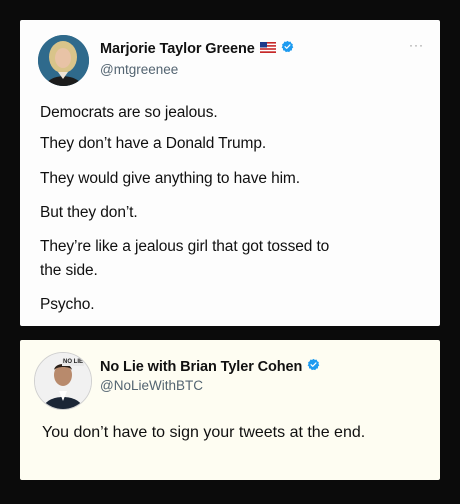 The width and height of the screenshot is (460, 504). What do you see at coordinates (201, 367) in the screenshot?
I see `author-name: No Lie with Brian Tyler Cohen` at bounding box center [201, 367].